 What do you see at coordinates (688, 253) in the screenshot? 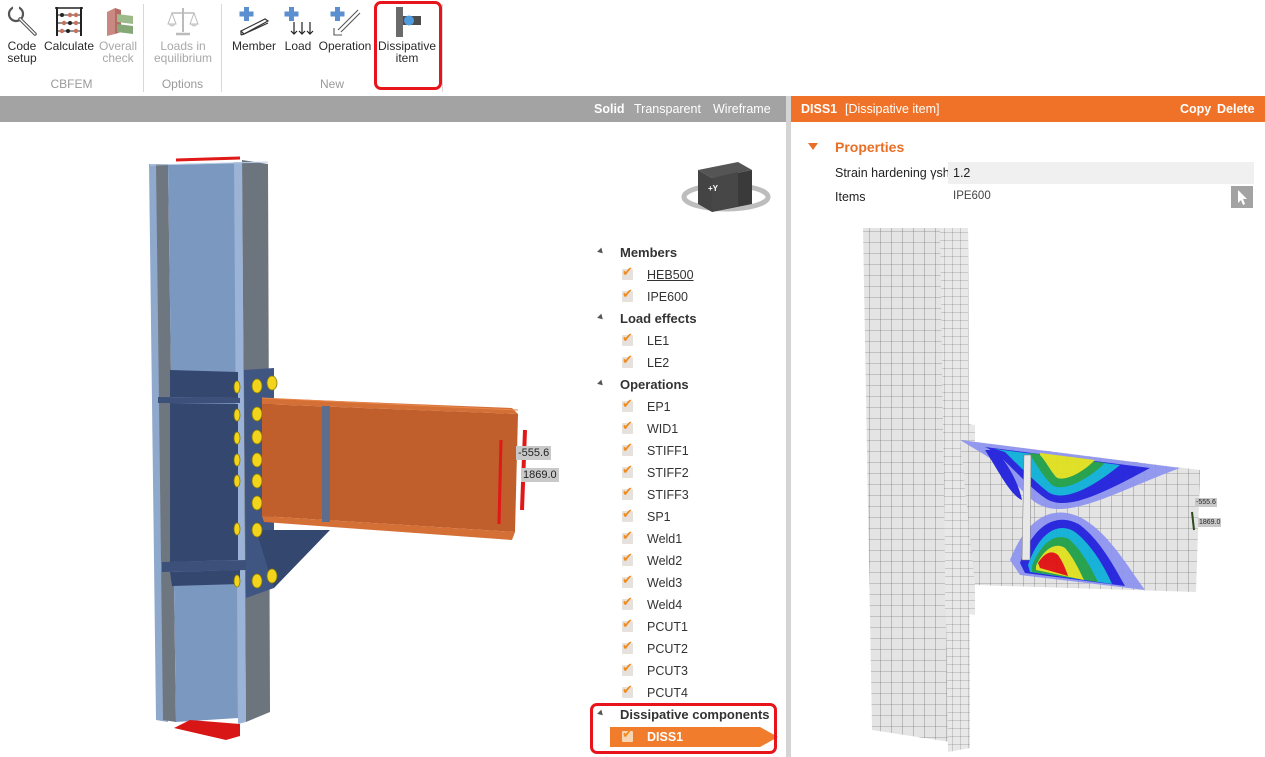
I see `tree-group-members: Members` at bounding box center [688, 253].